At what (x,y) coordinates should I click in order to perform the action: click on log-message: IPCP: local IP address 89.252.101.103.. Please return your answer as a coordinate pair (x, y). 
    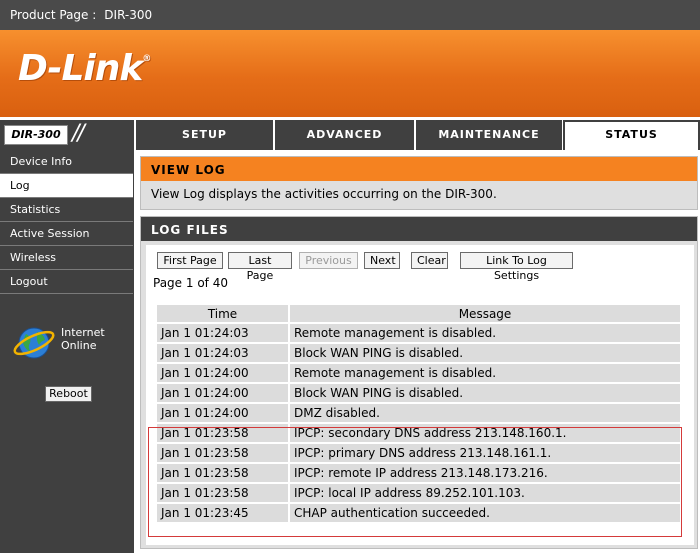
    Looking at the image, I should click on (485, 493).